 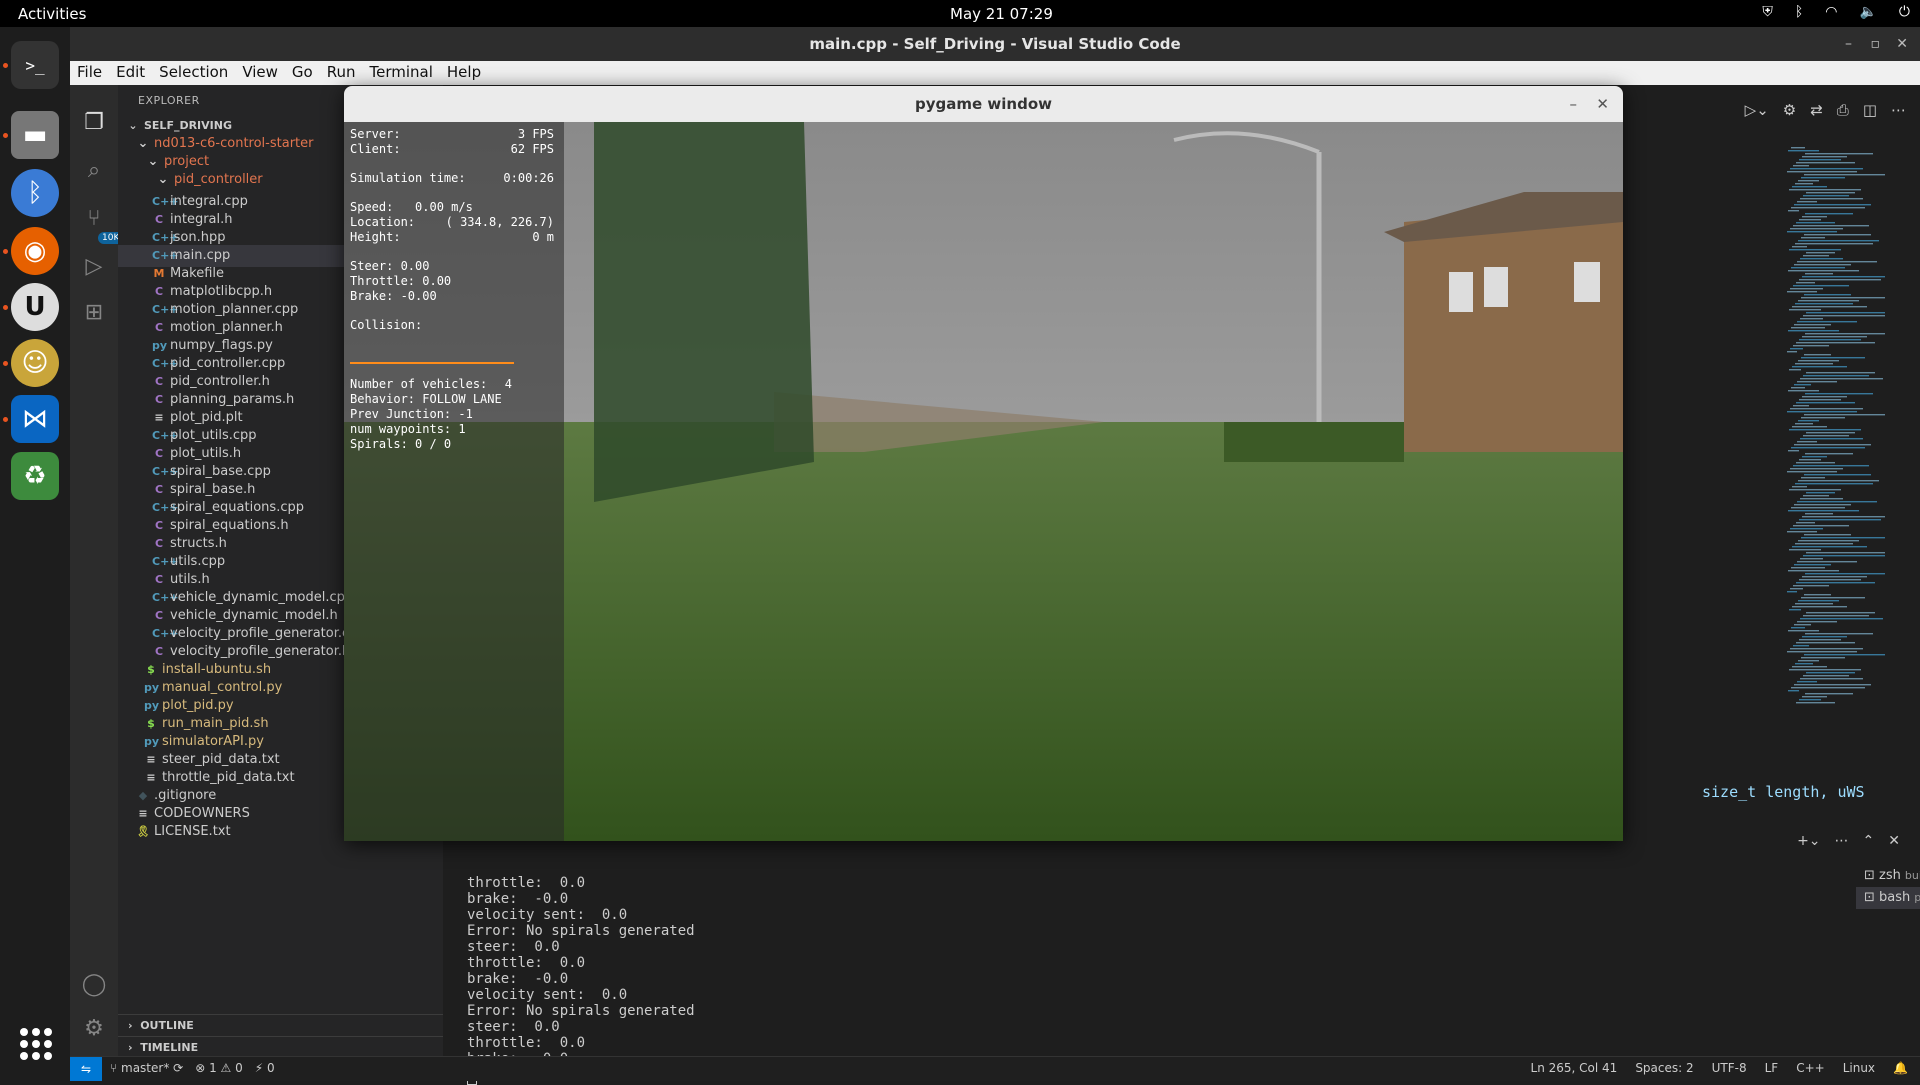 What do you see at coordinates (401, 281) in the screenshot?
I see `hud-throttle: Throttle: 0.00` at bounding box center [401, 281].